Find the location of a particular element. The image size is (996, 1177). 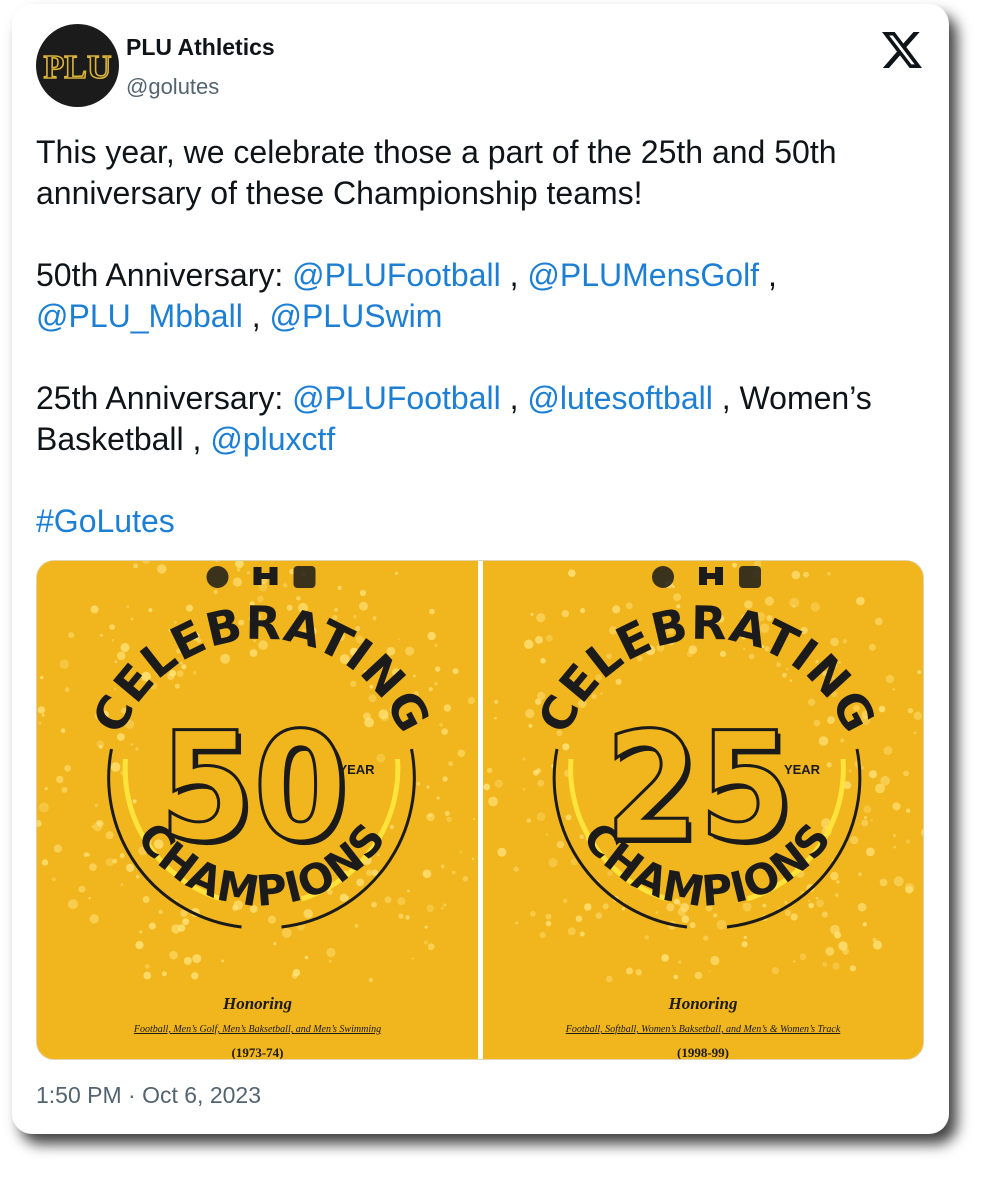

mention-lutesoftball: @lutesoftball is located at coordinates (619, 398).